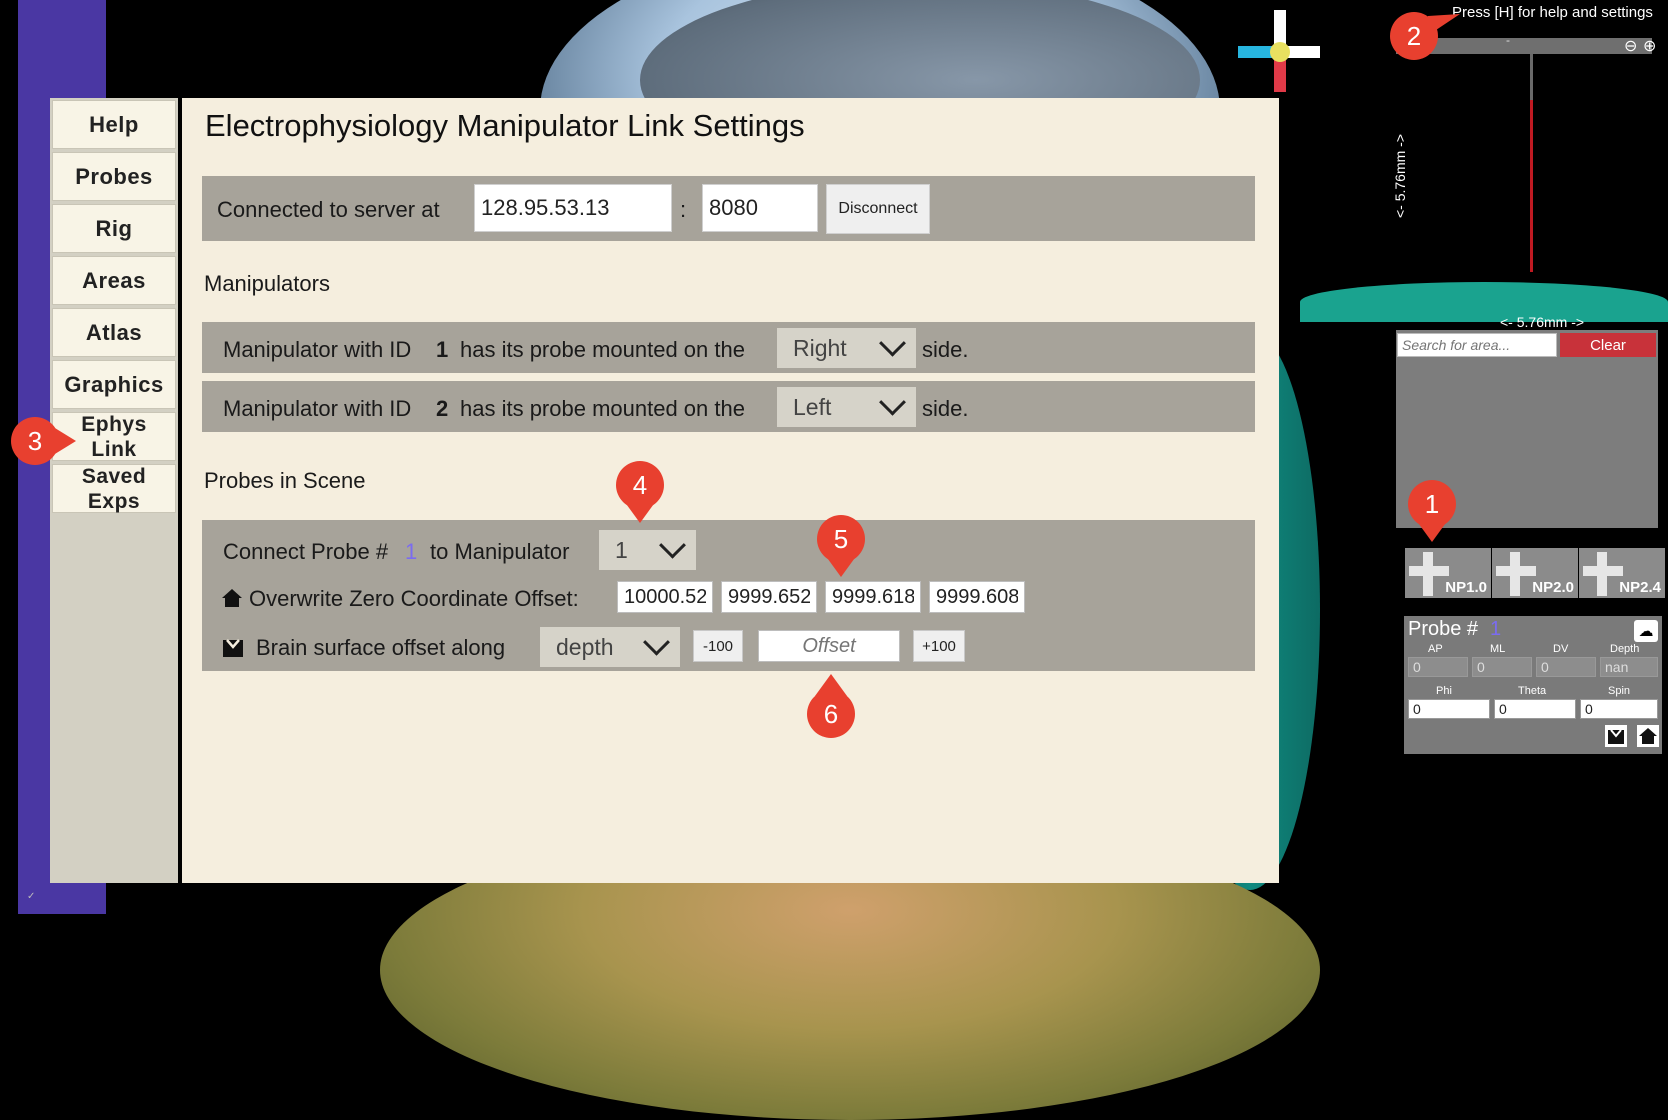  I want to click on probes-heading: Probes in Scene, so click(285, 480).